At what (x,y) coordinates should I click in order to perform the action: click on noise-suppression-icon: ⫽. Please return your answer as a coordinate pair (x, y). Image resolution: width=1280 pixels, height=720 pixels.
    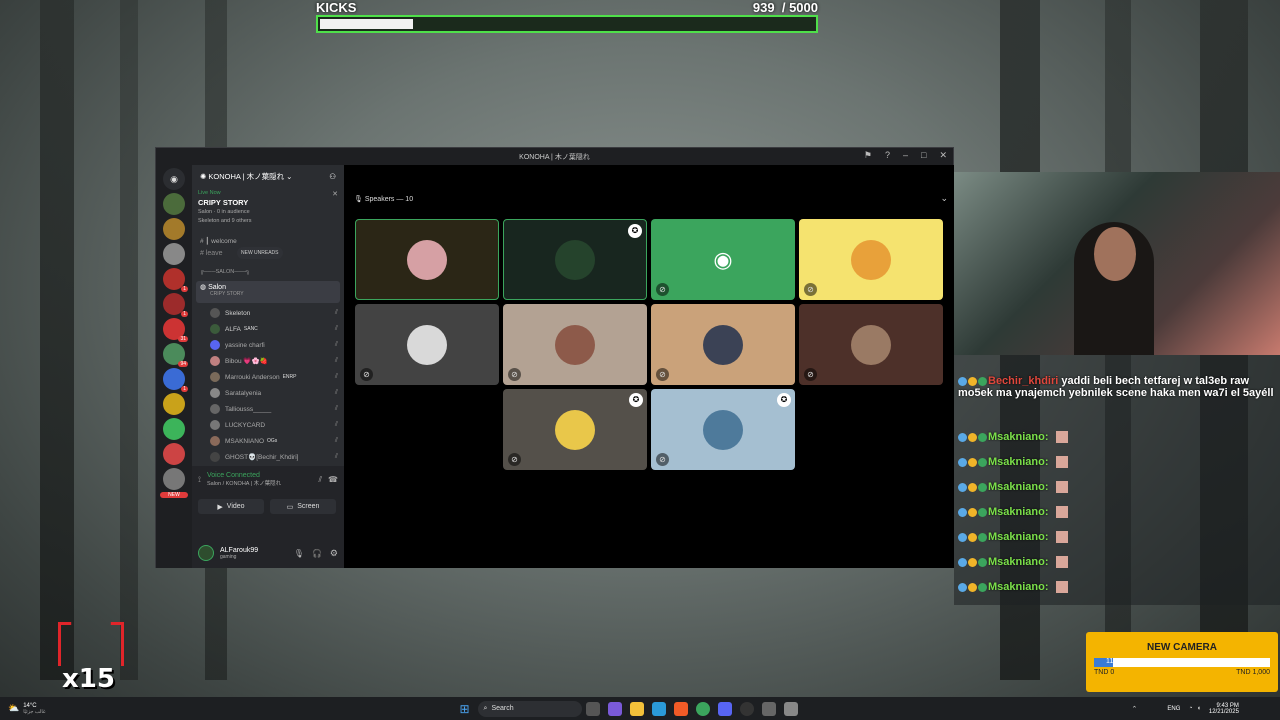
    Looking at the image, I should click on (320, 480).